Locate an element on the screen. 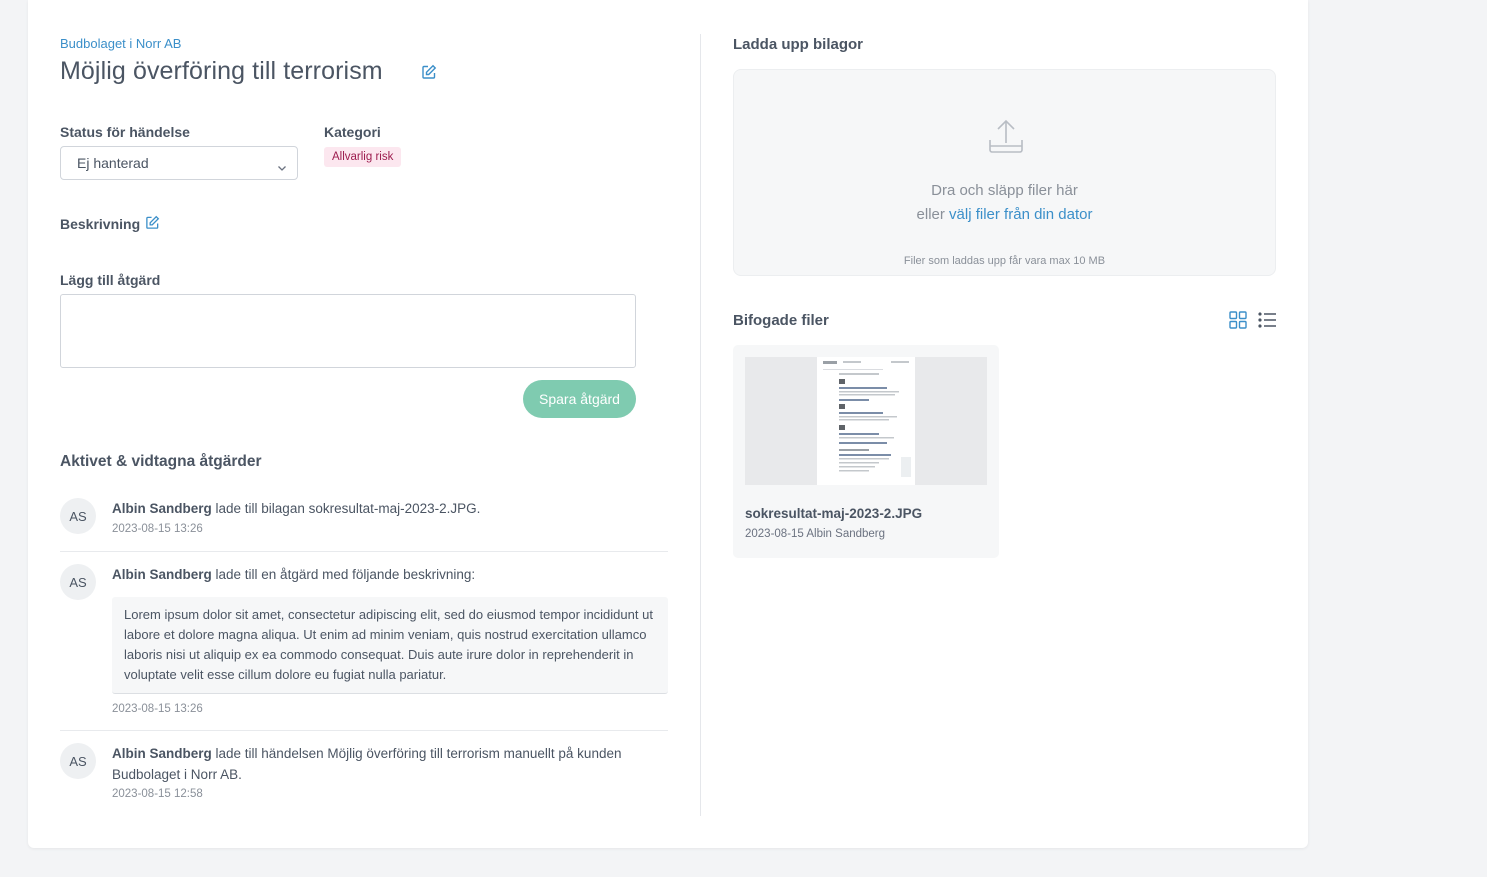 Image resolution: width=1487 pixels, height=877 pixels. status-label: Status för händelse is located at coordinates (125, 132).